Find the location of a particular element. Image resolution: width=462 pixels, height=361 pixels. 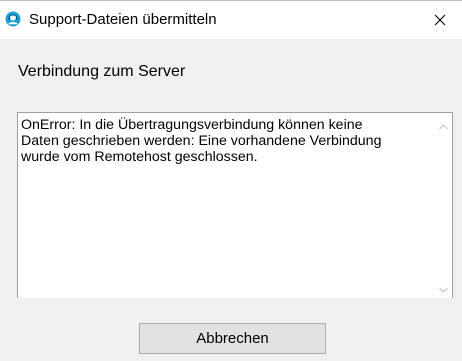

close-icon is located at coordinates (440, 20).